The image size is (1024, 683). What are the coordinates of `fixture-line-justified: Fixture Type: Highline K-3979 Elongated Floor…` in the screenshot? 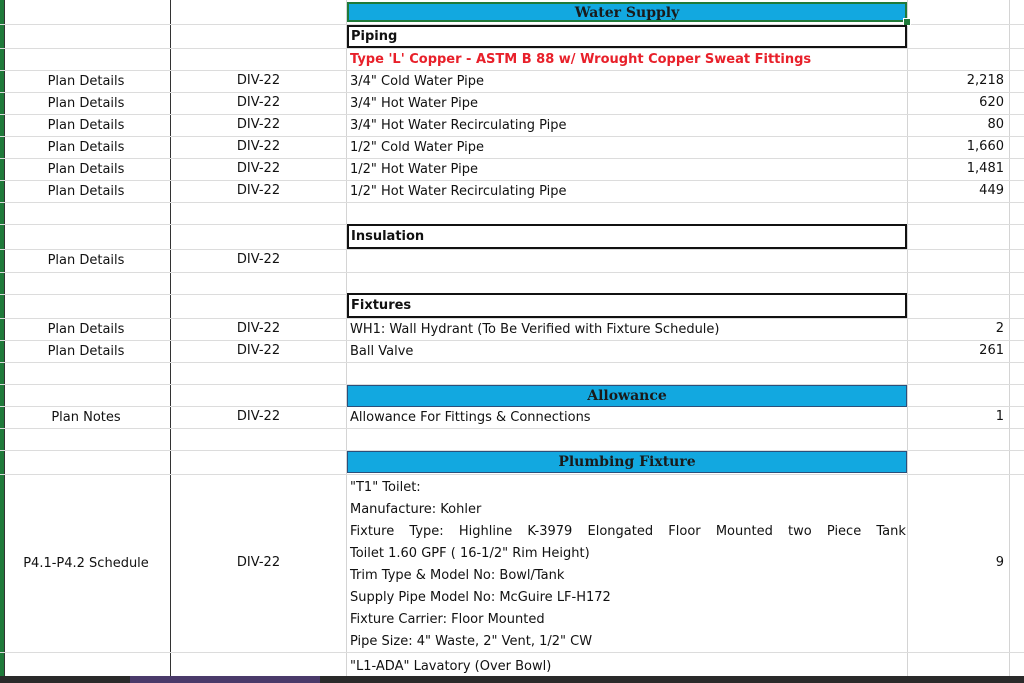 It's located at (628, 532).